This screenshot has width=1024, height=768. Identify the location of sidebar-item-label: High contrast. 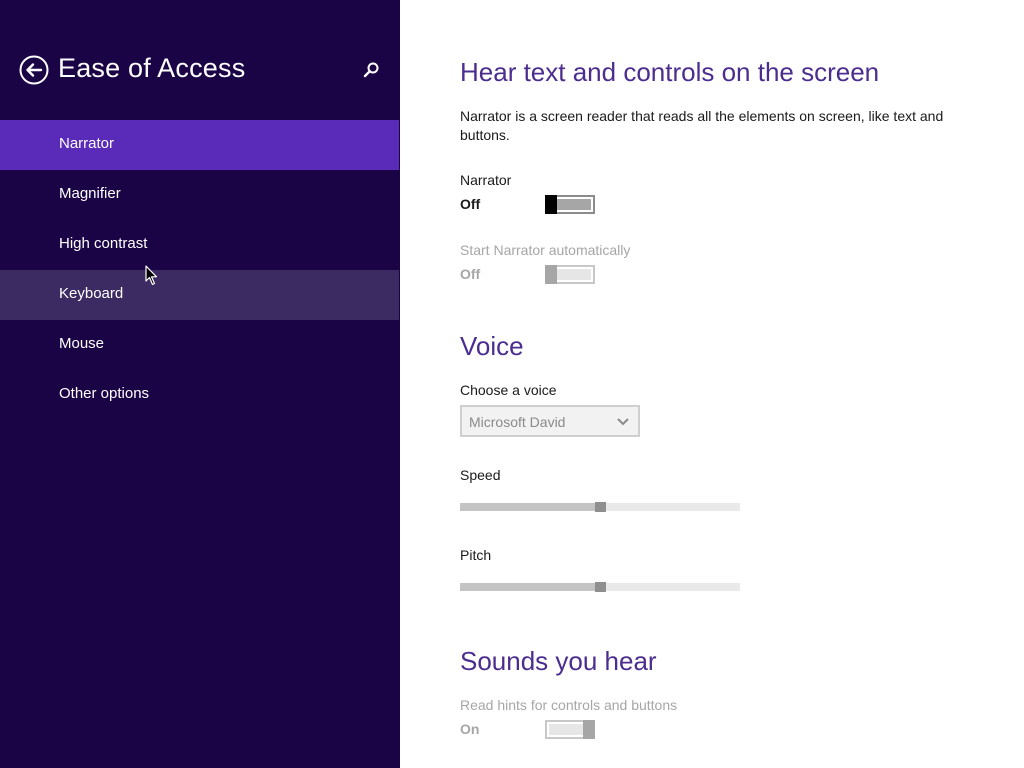
(103, 243).